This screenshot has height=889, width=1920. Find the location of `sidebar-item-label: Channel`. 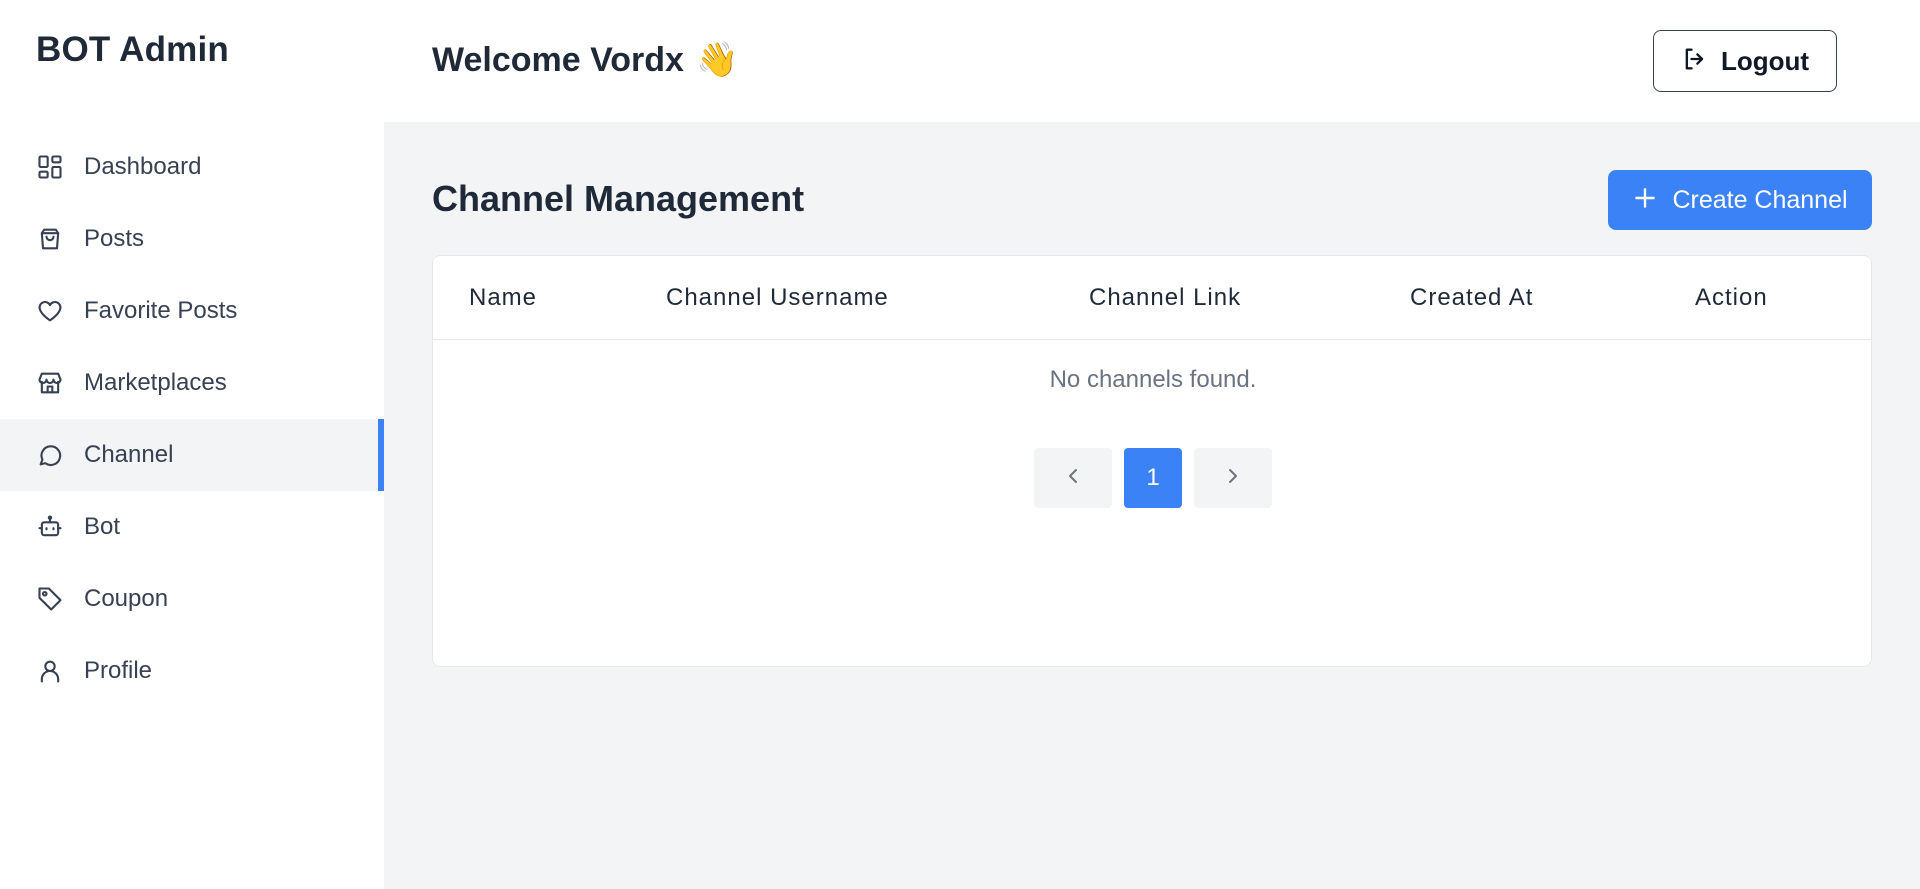

sidebar-item-label: Channel is located at coordinates (129, 454).